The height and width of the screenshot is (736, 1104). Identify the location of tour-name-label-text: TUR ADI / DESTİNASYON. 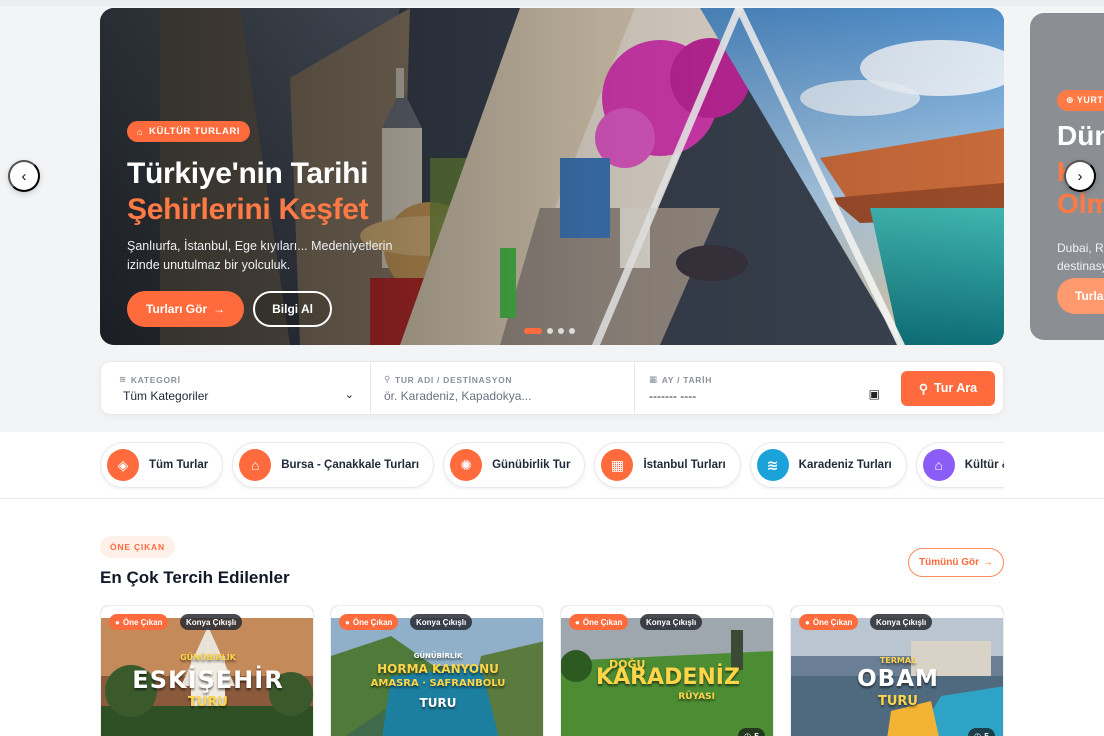
(453, 379).